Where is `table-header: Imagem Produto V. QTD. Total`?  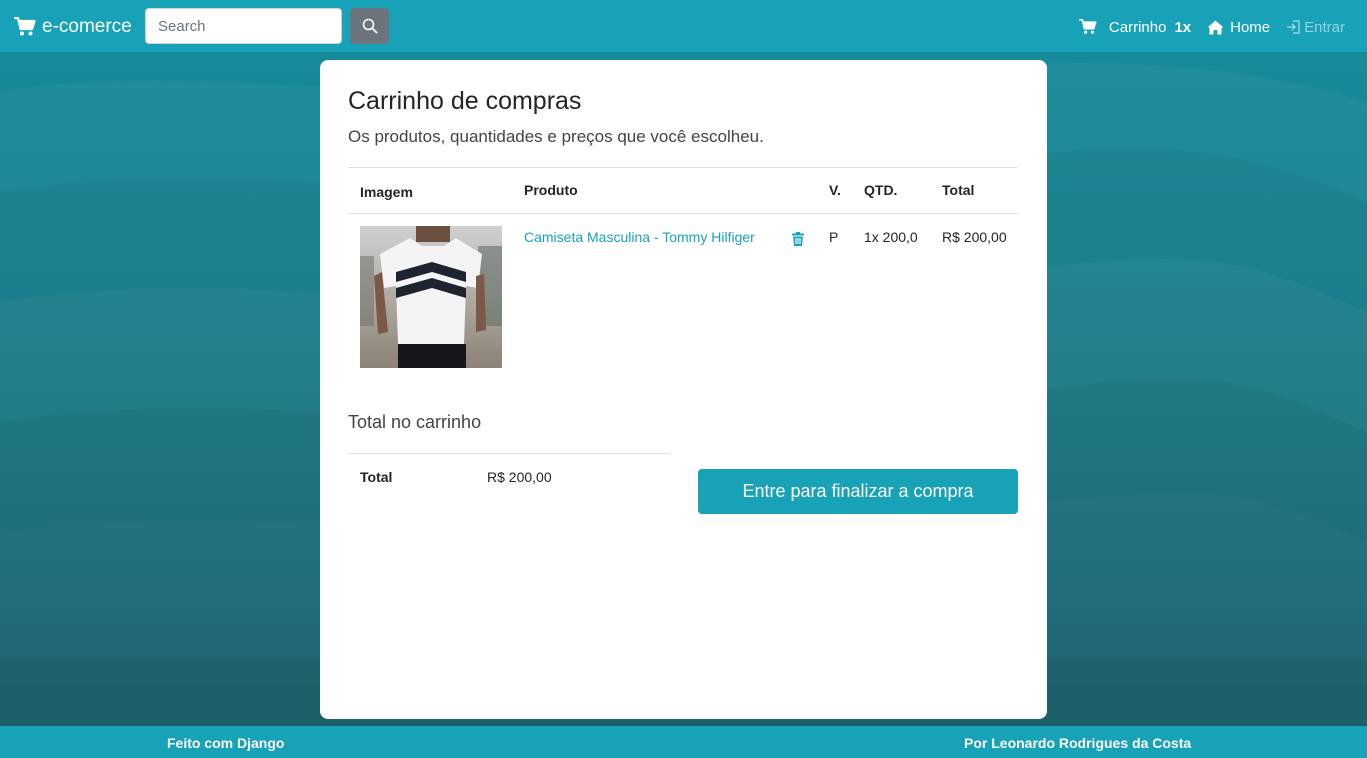
table-header: Imagem Produto V. QTD. Total is located at coordinates (683, 190).